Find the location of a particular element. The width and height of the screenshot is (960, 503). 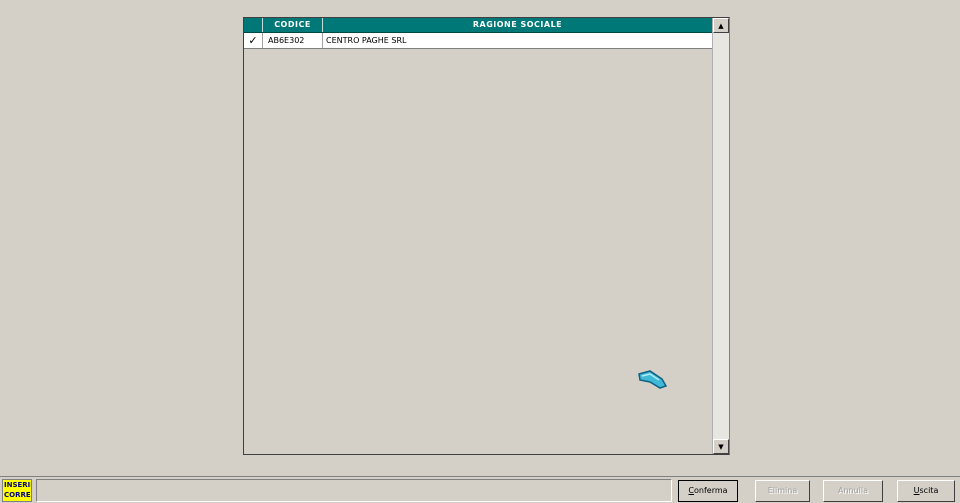

row-checkmark-icon: ✓ is located at coordinates (253, 40).